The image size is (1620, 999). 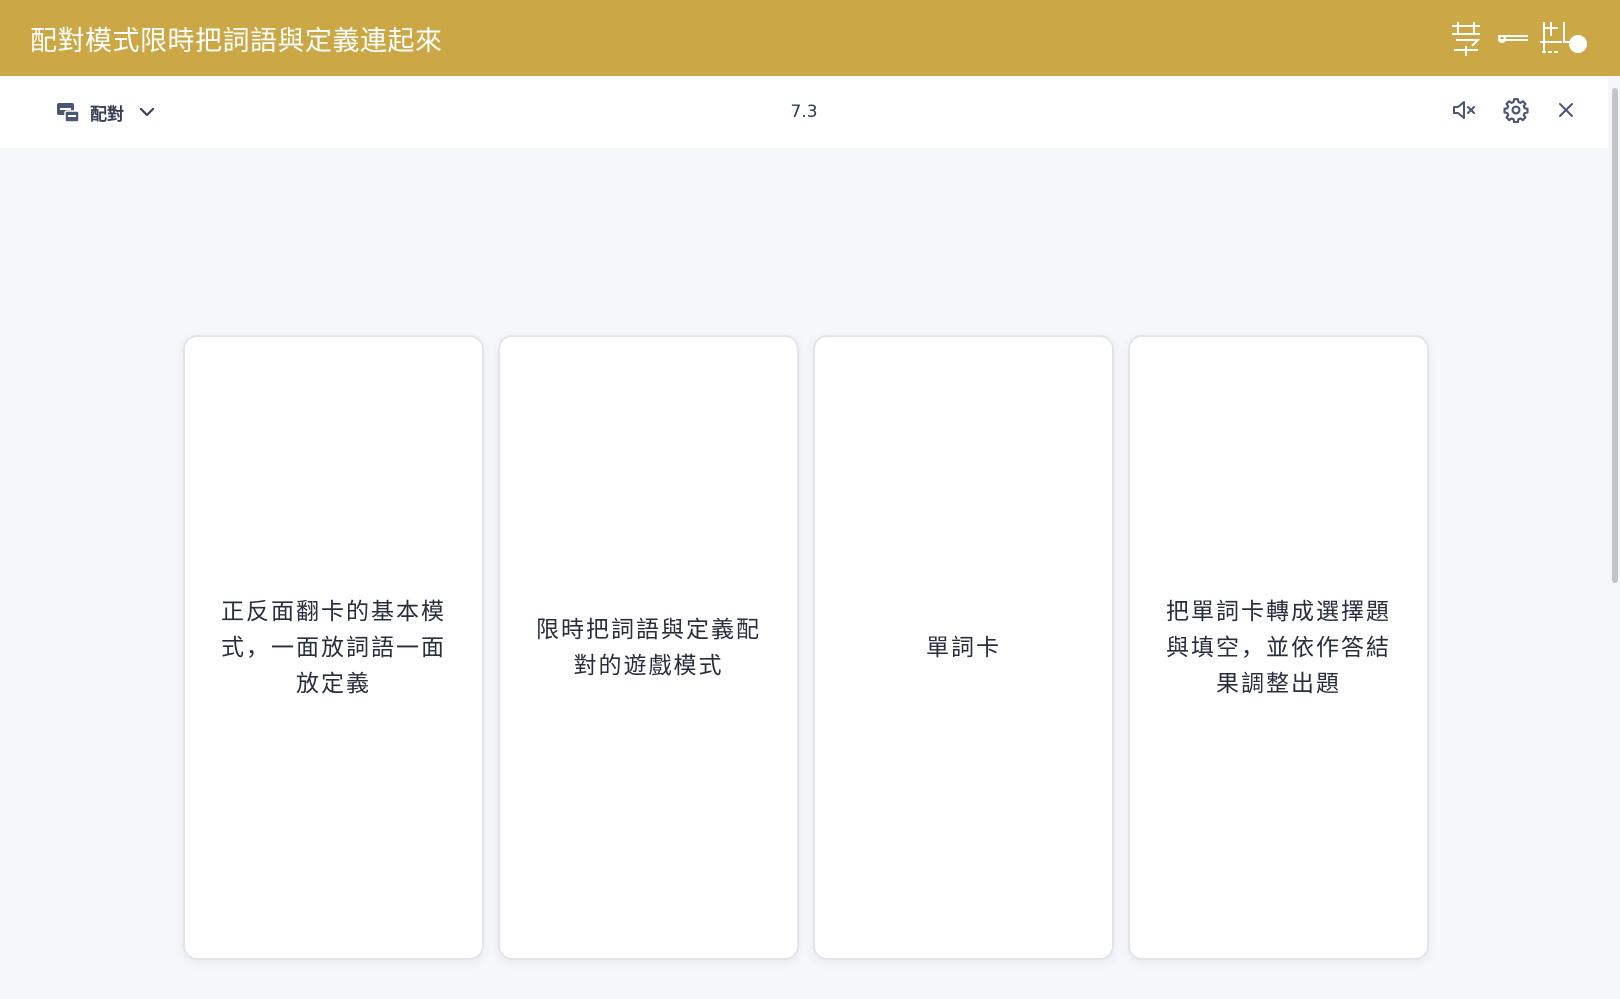 I want to click on card-text: 單詞卡, so click(x=963, y=647).